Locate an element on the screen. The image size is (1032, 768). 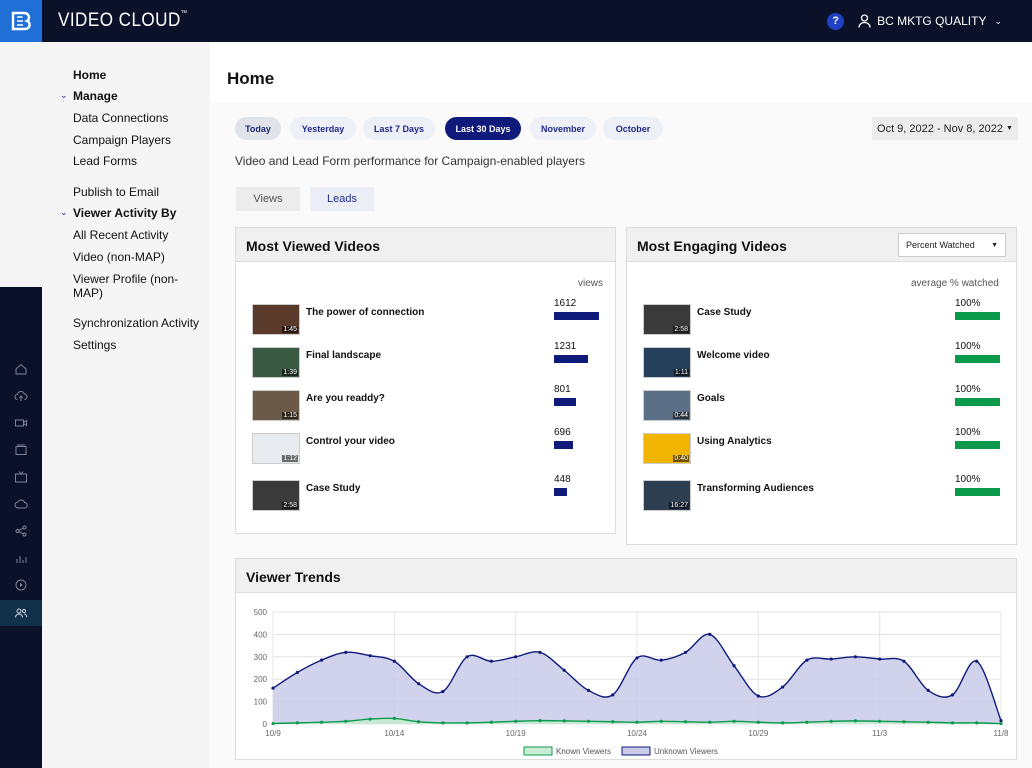
share-icon is located at coordinates (21, 531).